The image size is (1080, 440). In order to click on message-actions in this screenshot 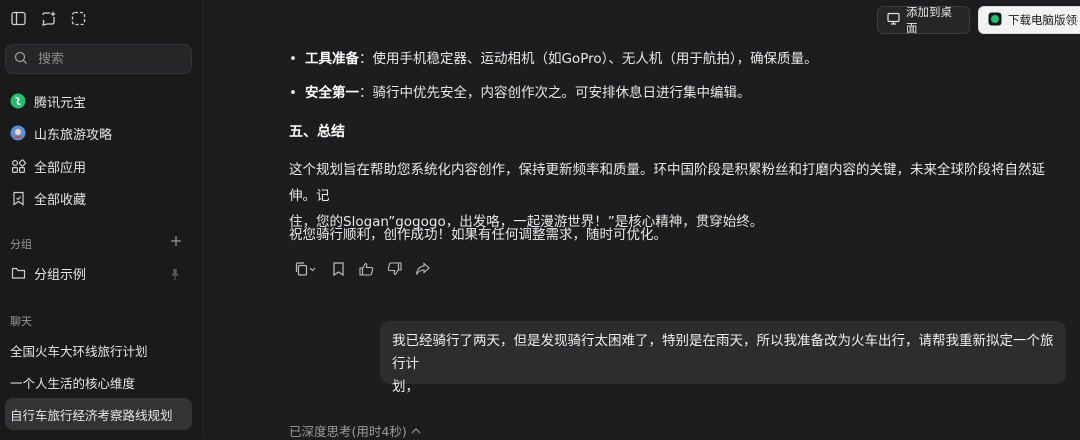, I will do `click(362, 269)`.